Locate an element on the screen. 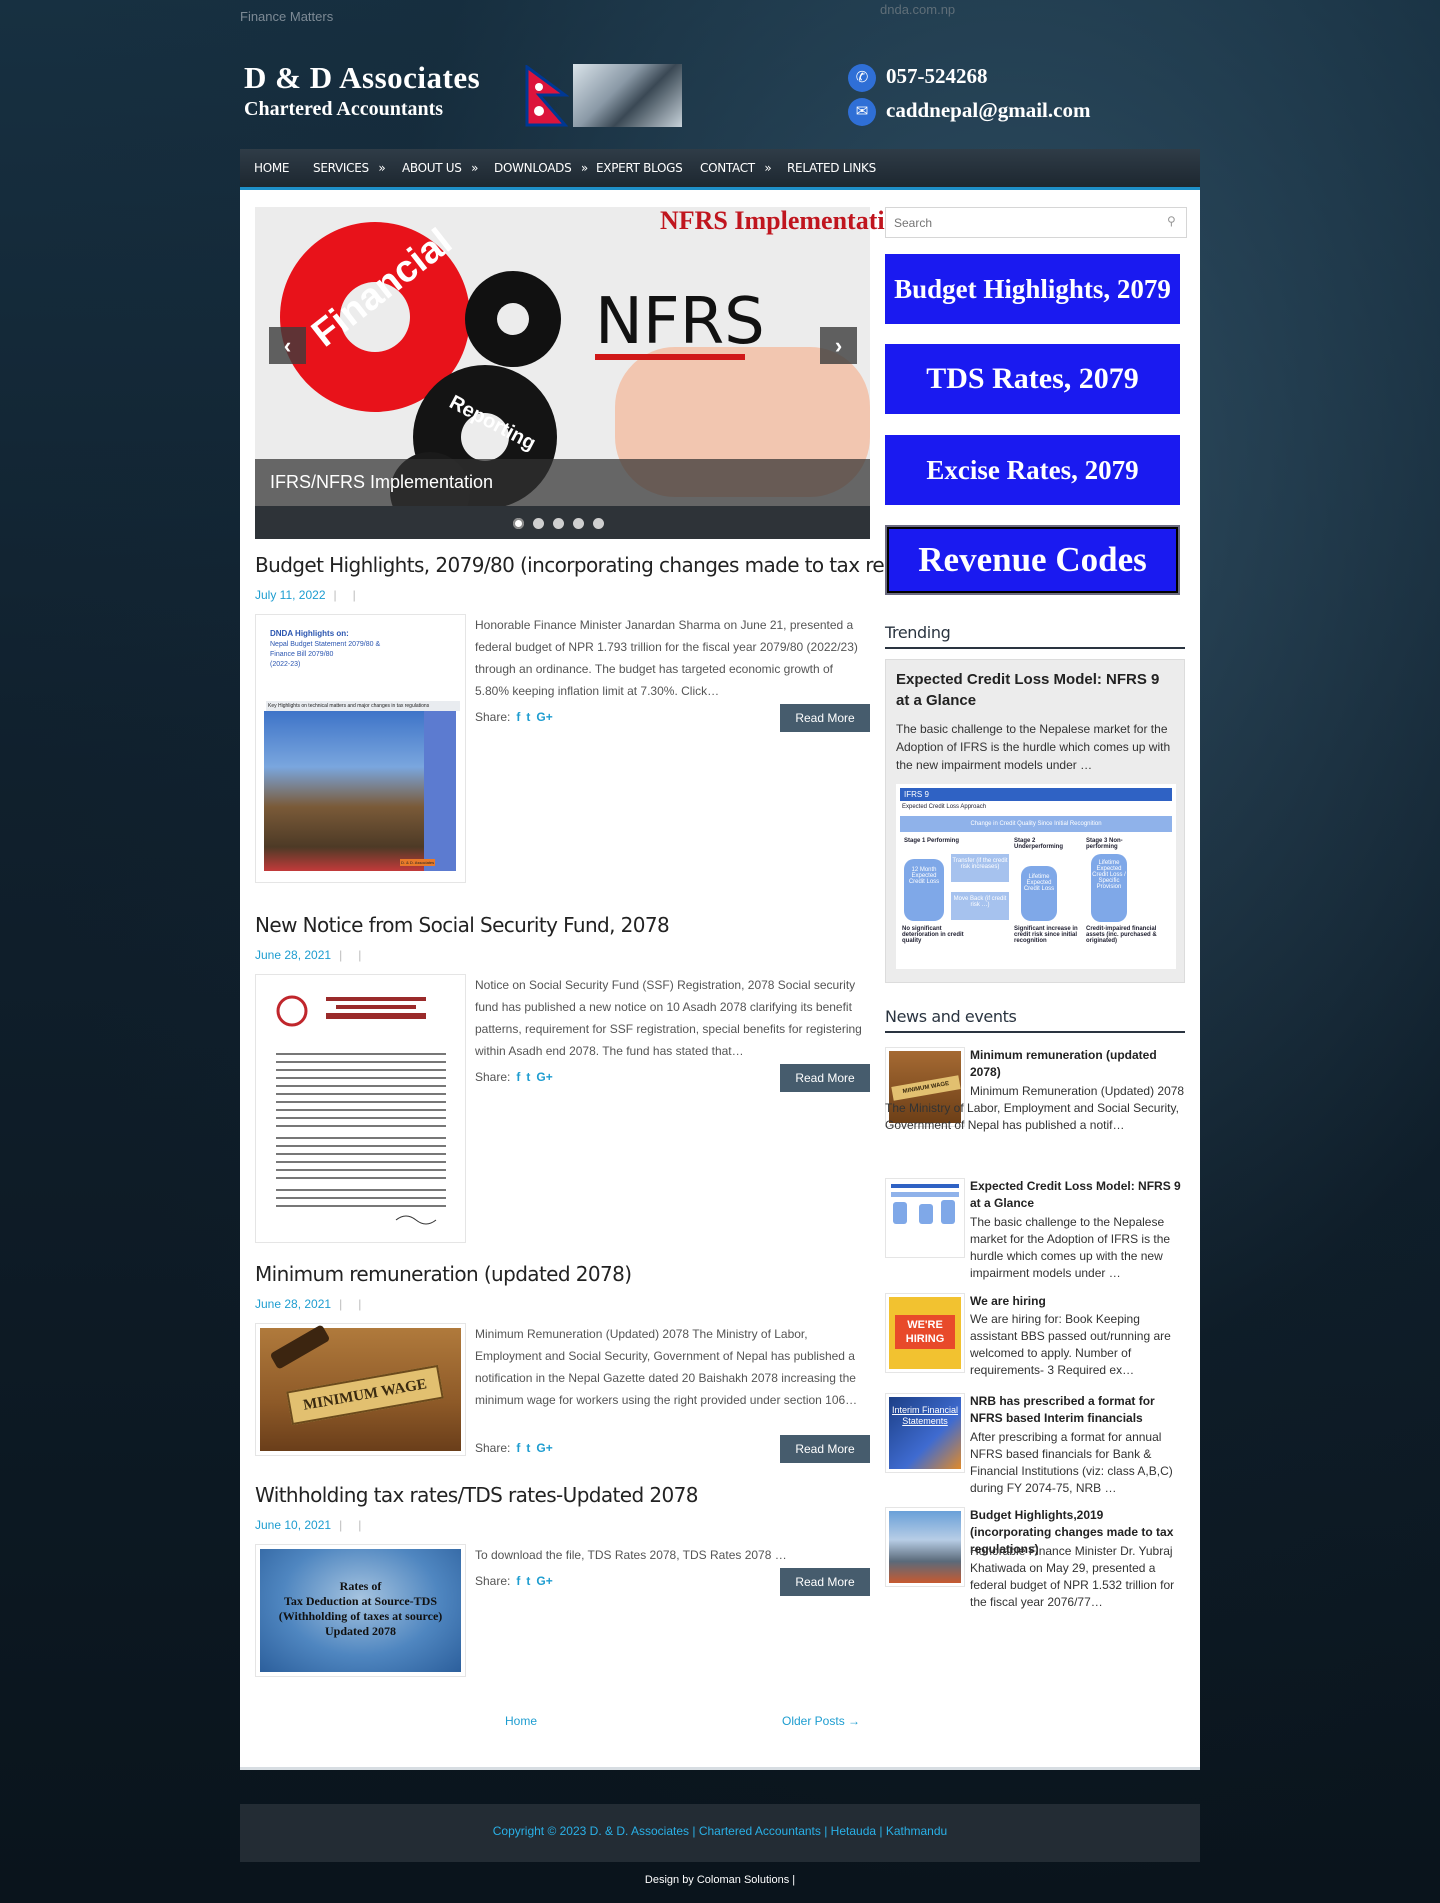 The image size is (1440, 1903). slider-dot-active is located at coordinates (518, 523).